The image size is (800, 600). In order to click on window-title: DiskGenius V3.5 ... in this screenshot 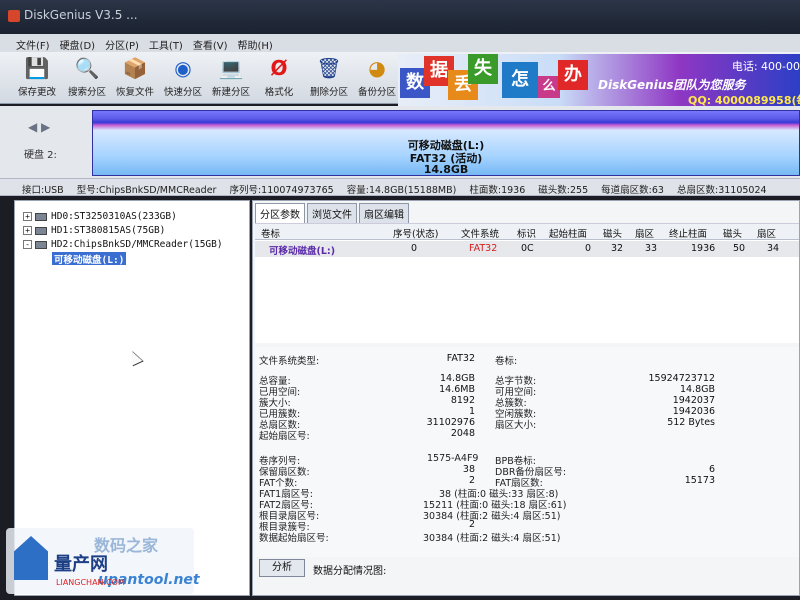, I will do `click(81, 15)`.